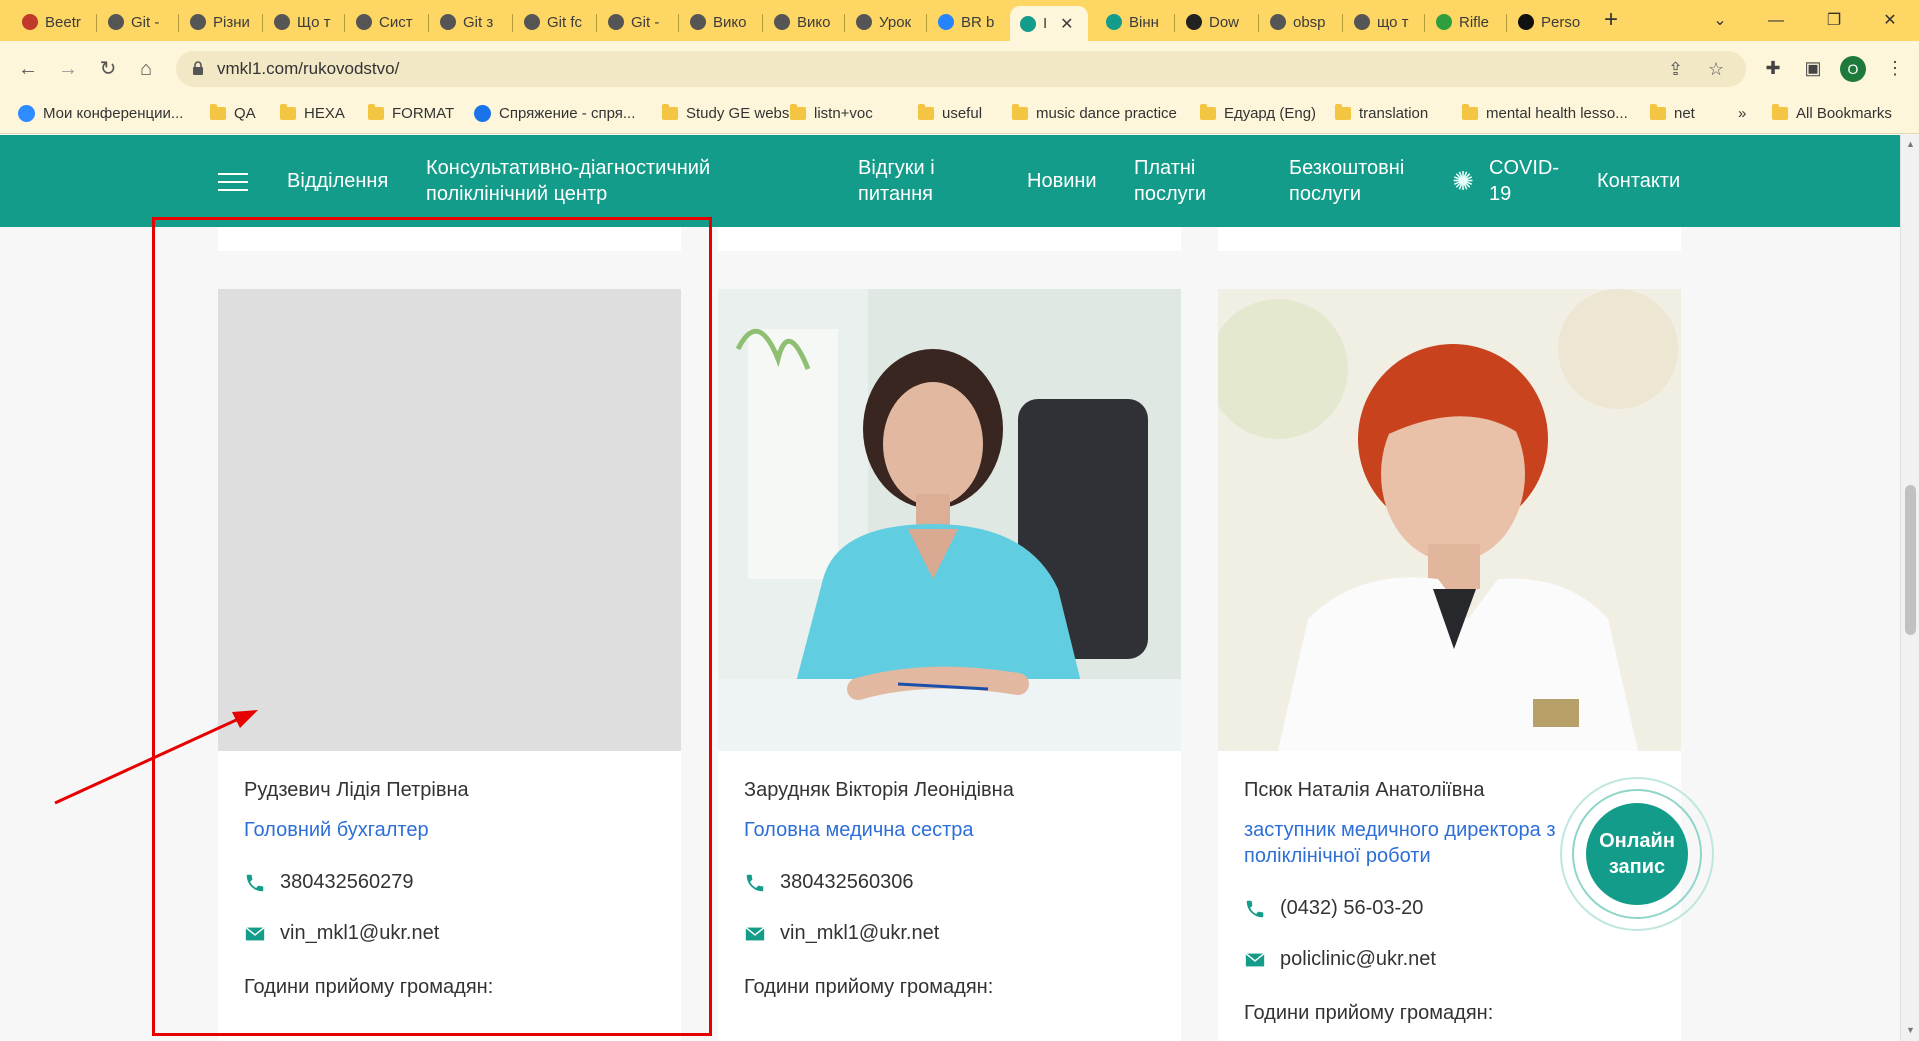 This screenshot has width=1919, height=1041. I want to click on bookmark-label: music dance practice, so click(1106, 113).